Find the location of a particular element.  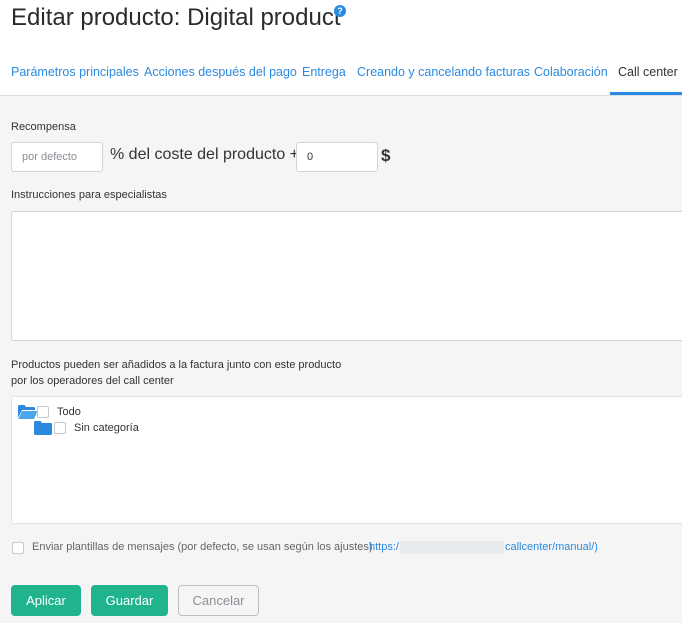

cancel-button: Cancelar is located at coordinates (218, 600).